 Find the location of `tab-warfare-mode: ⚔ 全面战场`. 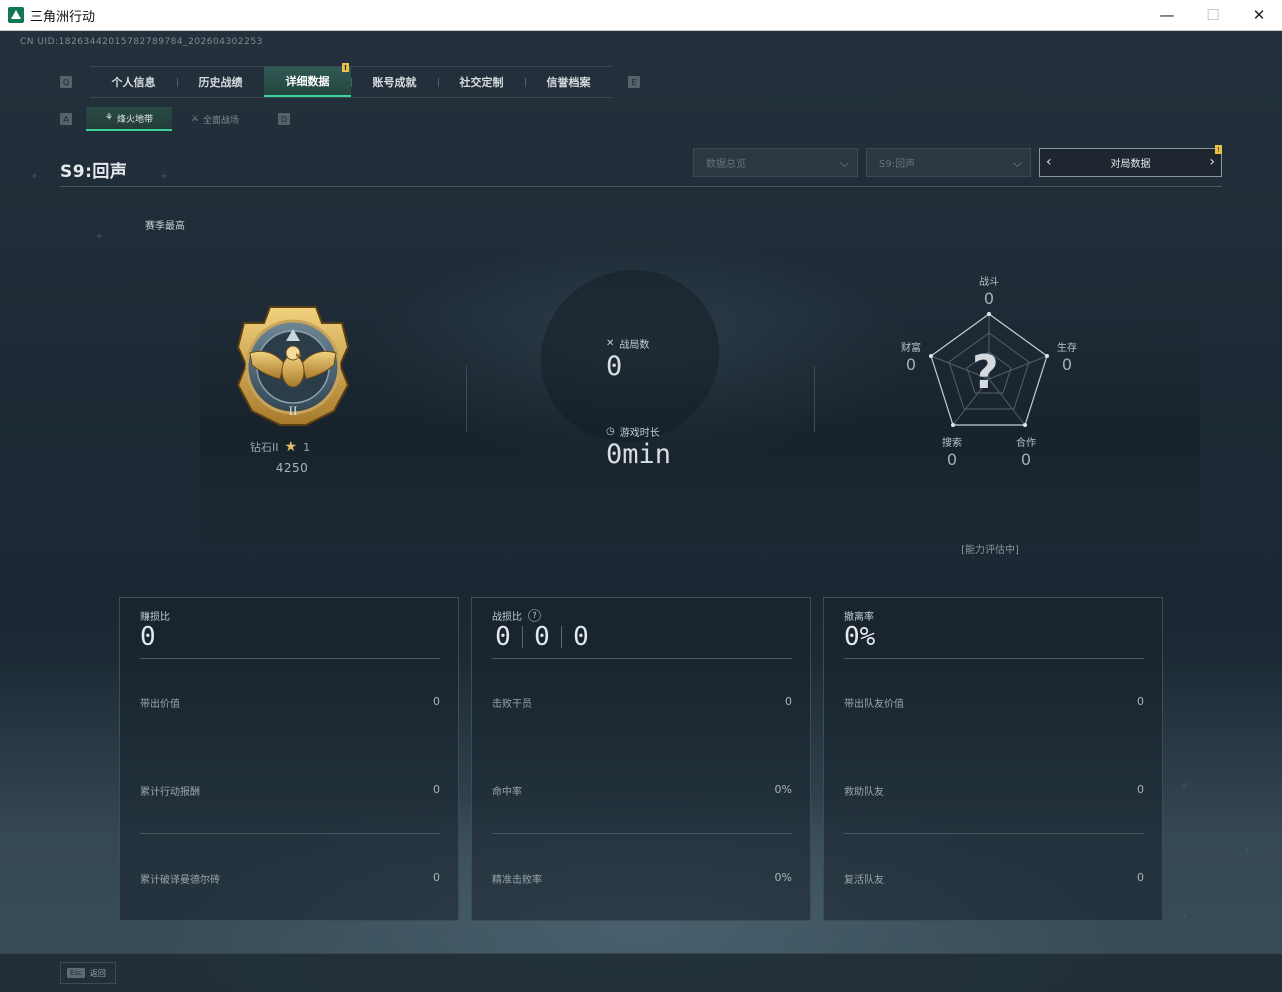

tab-warfare-mode: ⚔ 全面战场 is located at coordinates (215, 119).